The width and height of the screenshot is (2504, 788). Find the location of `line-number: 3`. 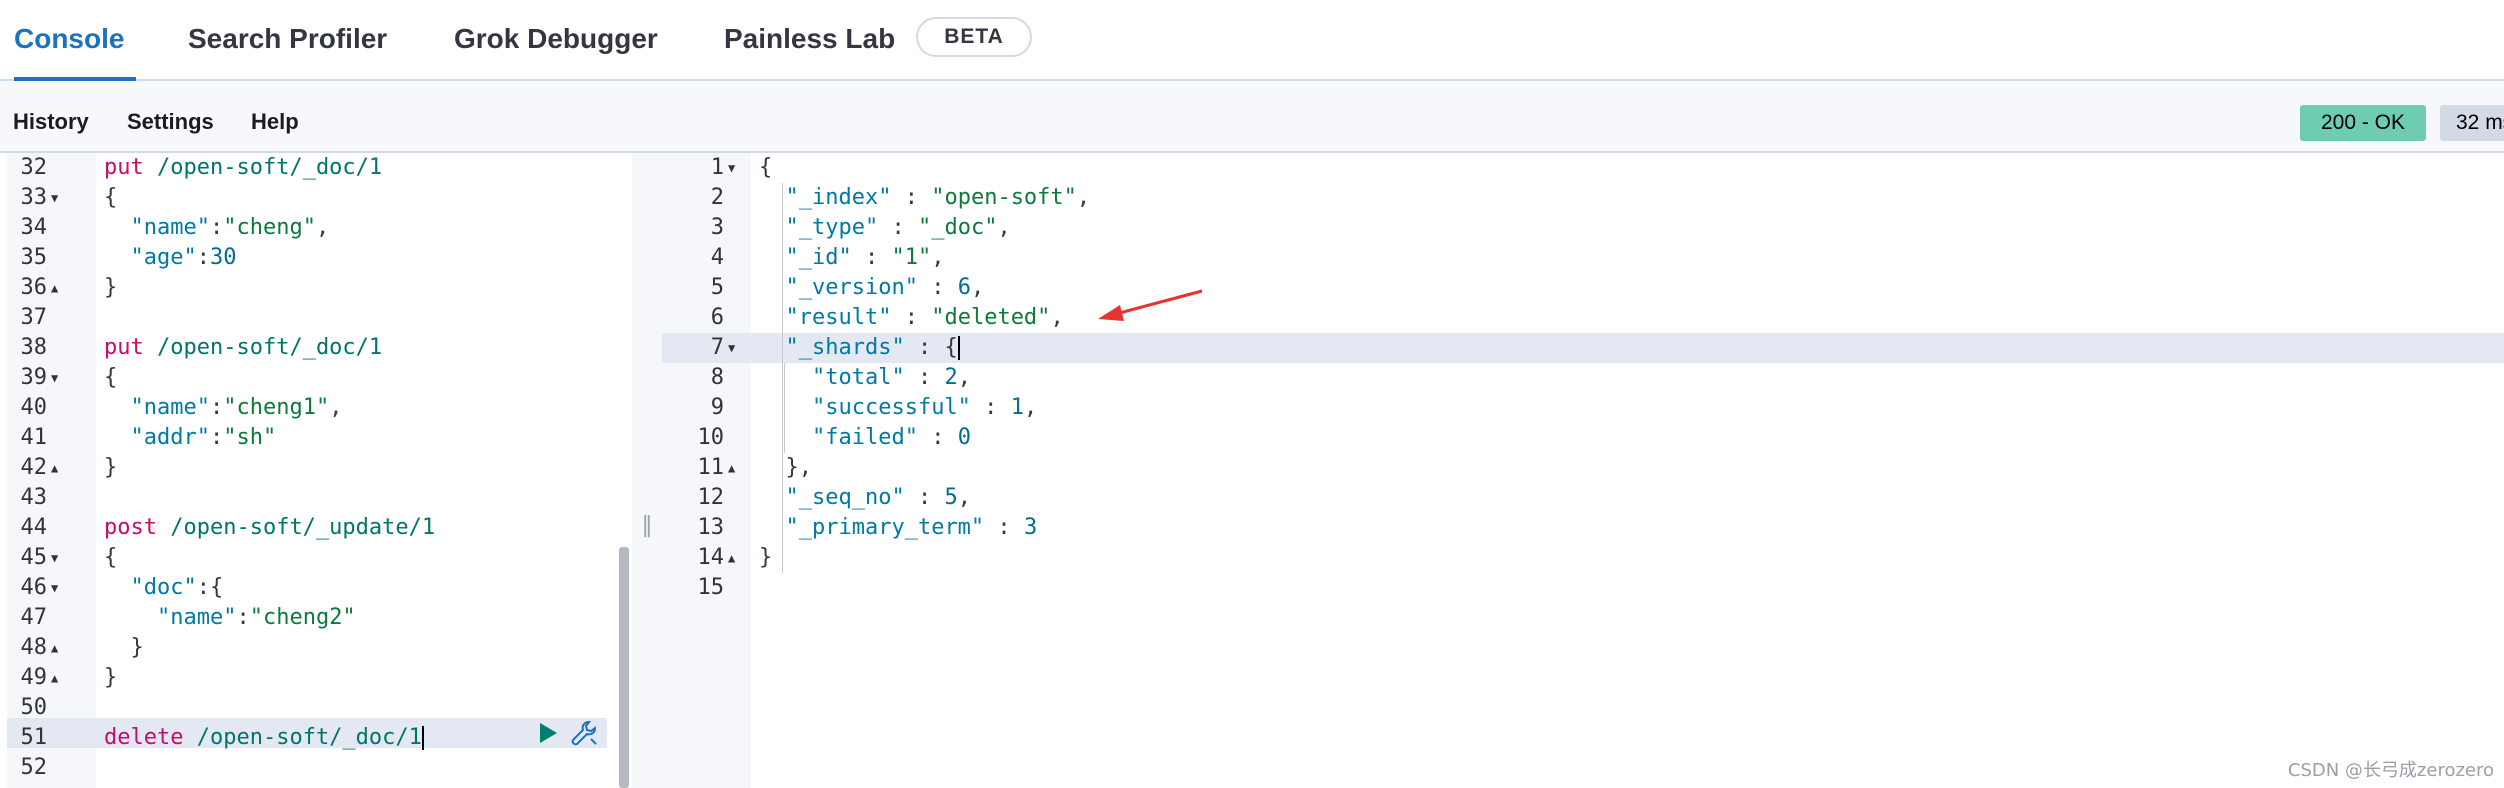

line-number: 3 is located at coordinates (717, 227).